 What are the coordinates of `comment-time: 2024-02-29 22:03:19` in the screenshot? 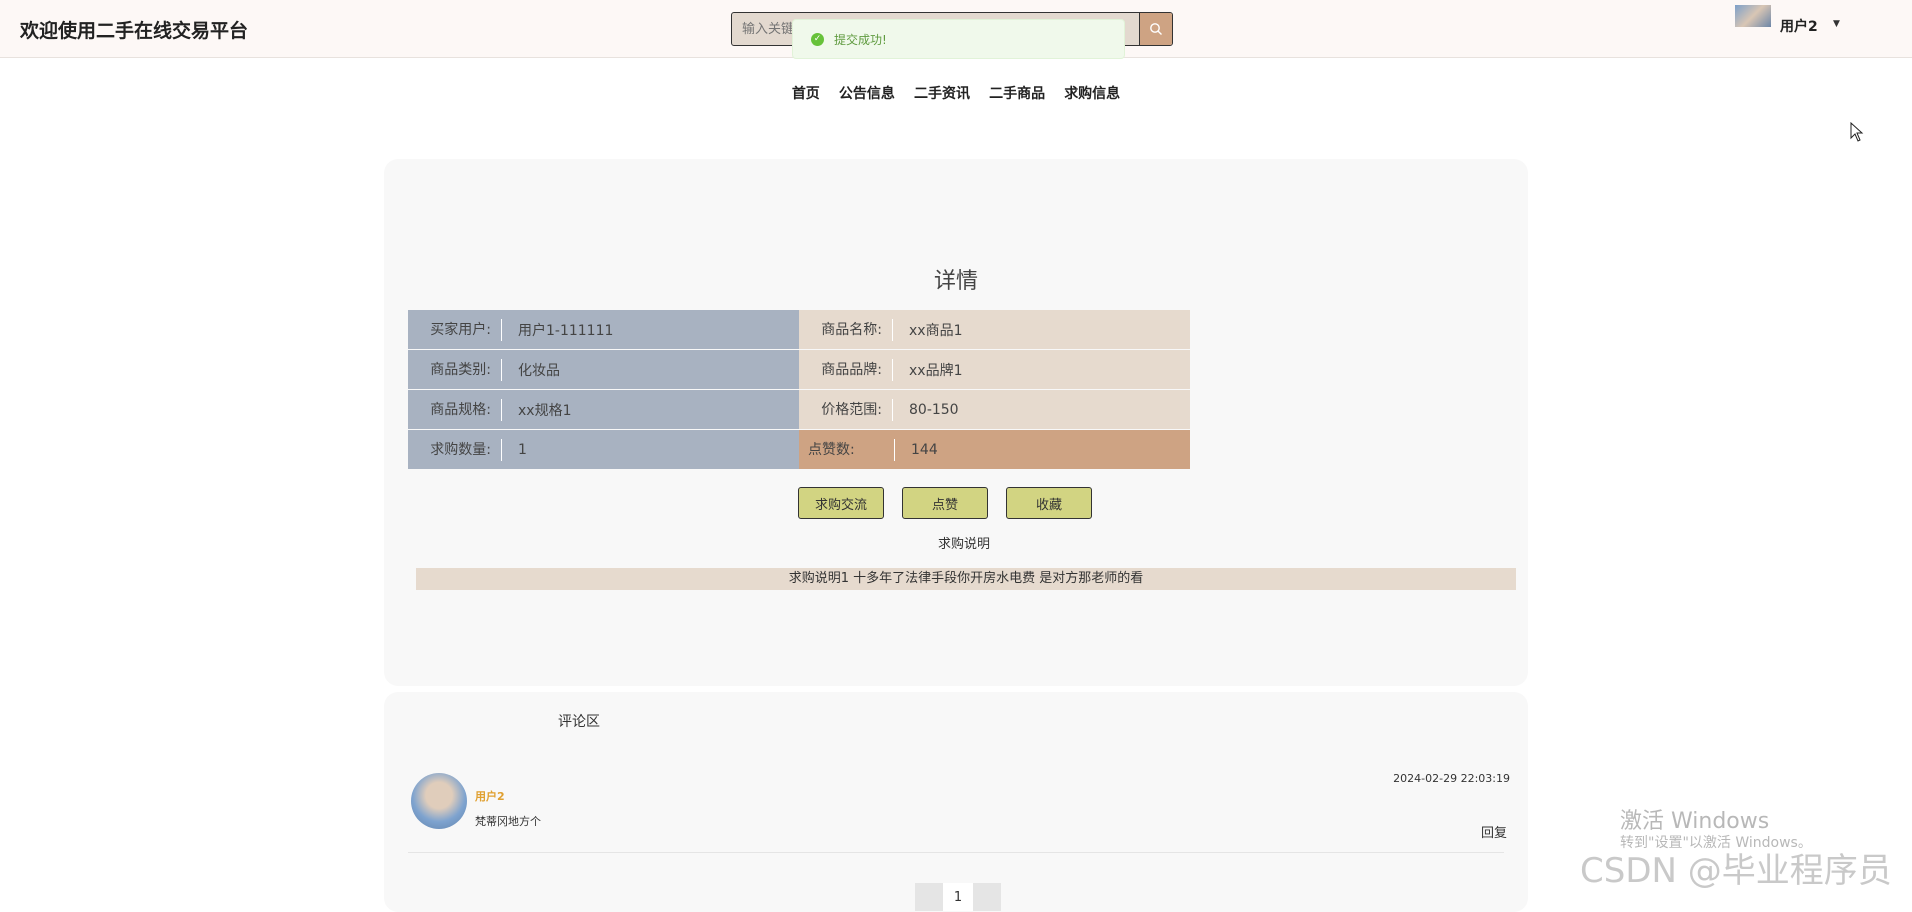 It's located at (1451, 778).